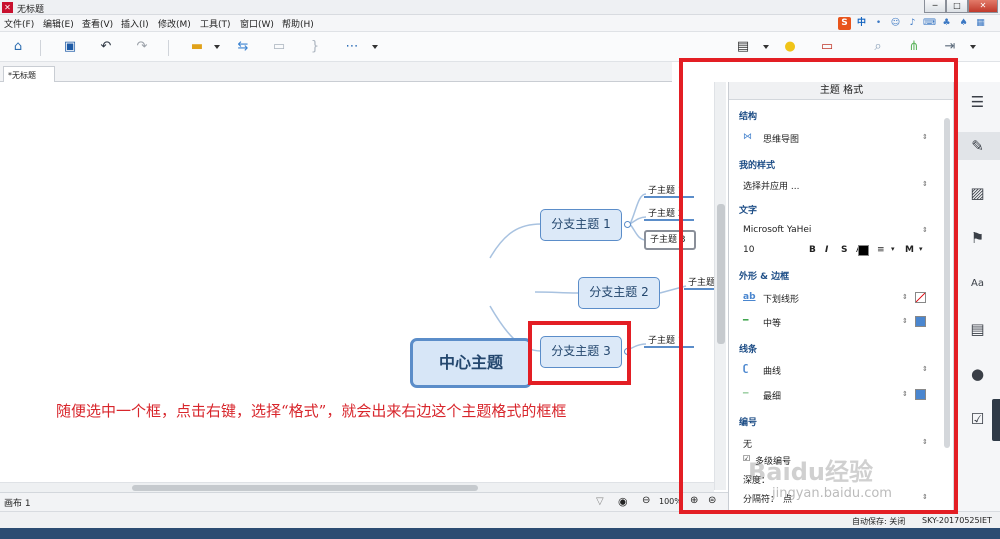 This screenshot has width=1000, height=539. What do you see at coordinates (743, 47) in the screenshot?
I see `presentation-icon: ▤` at bounding box center [743, 47].